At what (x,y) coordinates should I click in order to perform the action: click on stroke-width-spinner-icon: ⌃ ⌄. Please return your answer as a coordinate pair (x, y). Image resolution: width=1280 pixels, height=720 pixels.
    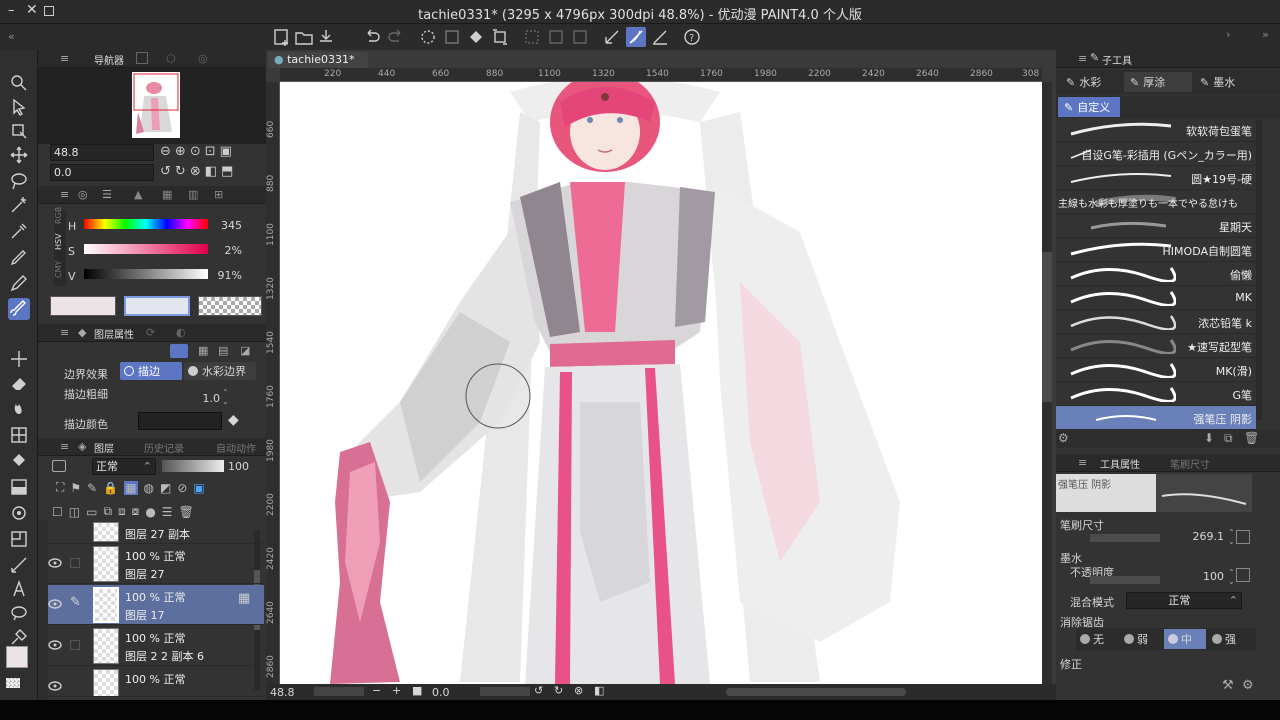
    Looking at the image, I should click on (225, 397).